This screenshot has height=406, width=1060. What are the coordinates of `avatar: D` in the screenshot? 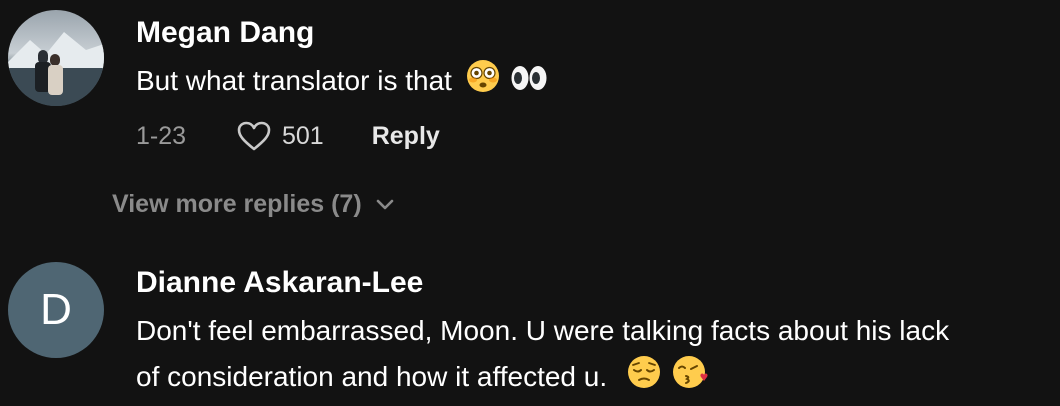 It's located at (56, 310).